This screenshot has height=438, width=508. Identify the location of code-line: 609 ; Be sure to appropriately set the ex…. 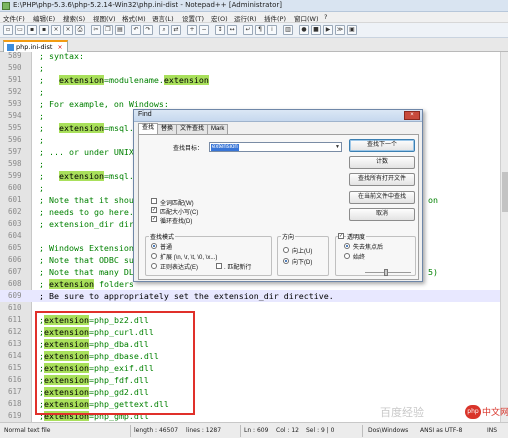
(250, 296).